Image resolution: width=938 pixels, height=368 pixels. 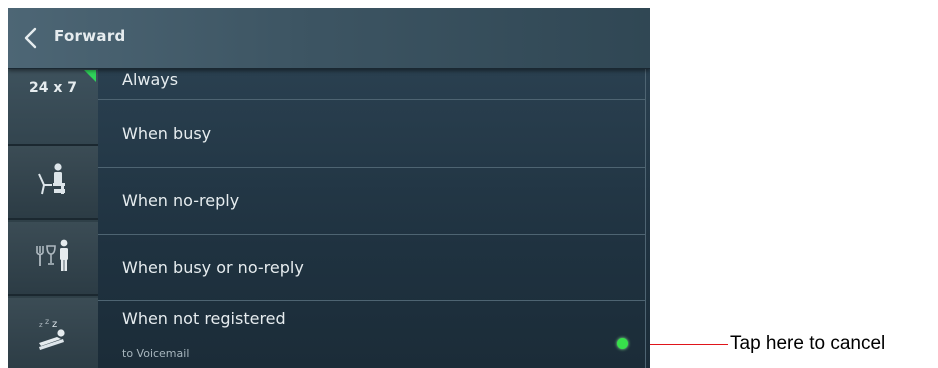 What do you see at coordinates (372, 334) in the screenshot?
I see `list-item-when-not-registered: When not registered to Voicemail` at bounding box center [372, 334].